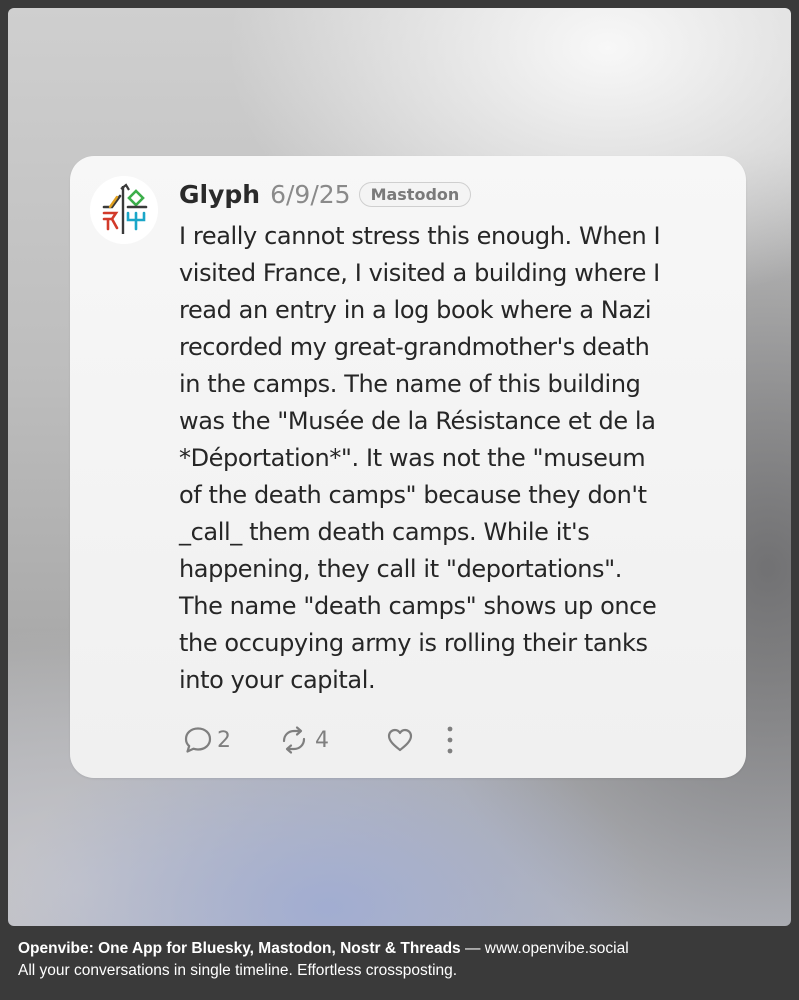 This screenshot has height=1000, width=799. Describe the element at coordinates (415, 194) in the screenshot. I see `platform-badge: Mastodon` at that location.